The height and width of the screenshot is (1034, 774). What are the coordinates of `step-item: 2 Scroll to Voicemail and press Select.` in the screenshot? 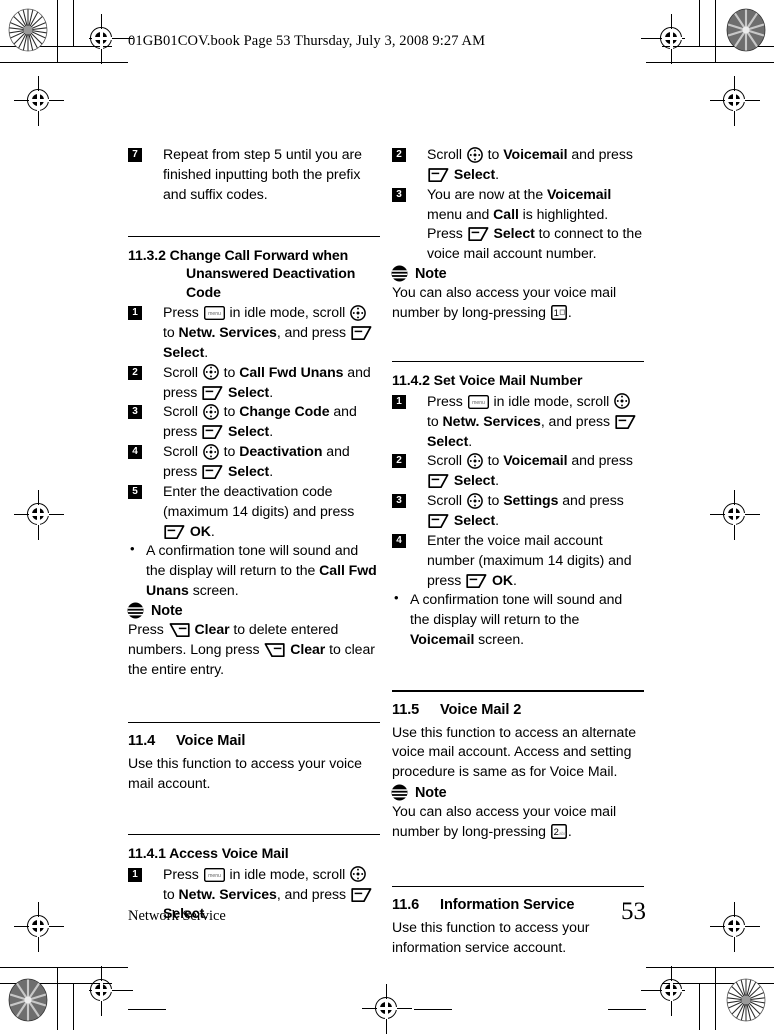 It's located at (518, 165).